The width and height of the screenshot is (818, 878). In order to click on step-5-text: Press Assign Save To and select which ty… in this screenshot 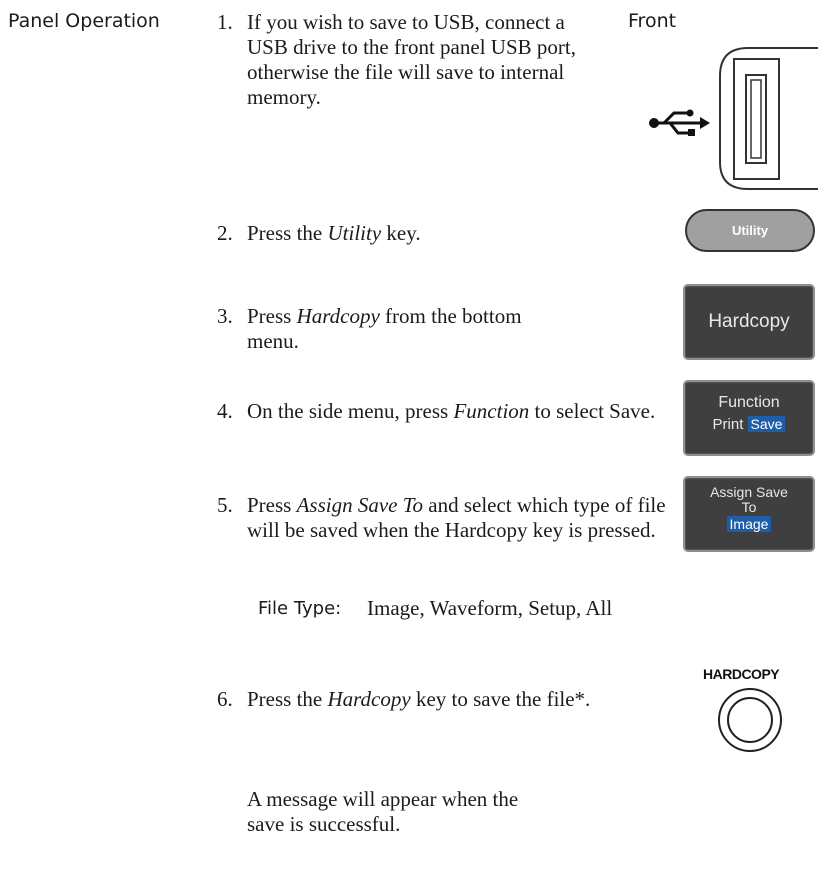, I will do `click(456, 517)`.